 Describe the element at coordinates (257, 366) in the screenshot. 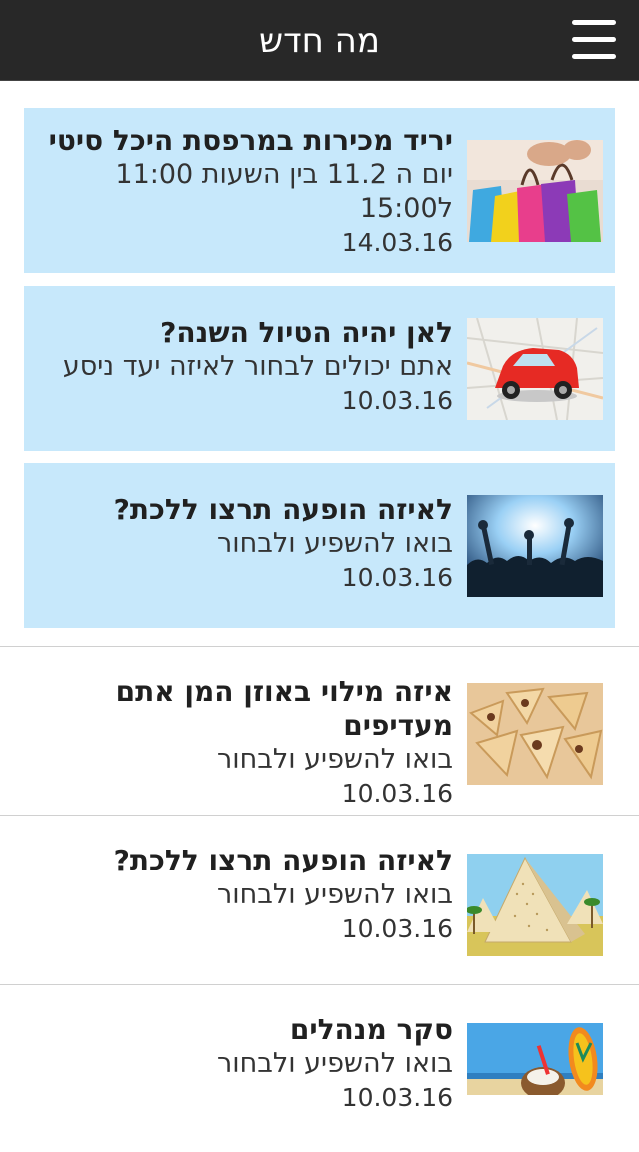

I see `news-item-description: אתם יכולים לבחור לאיזה יעד ניסע` at that location.